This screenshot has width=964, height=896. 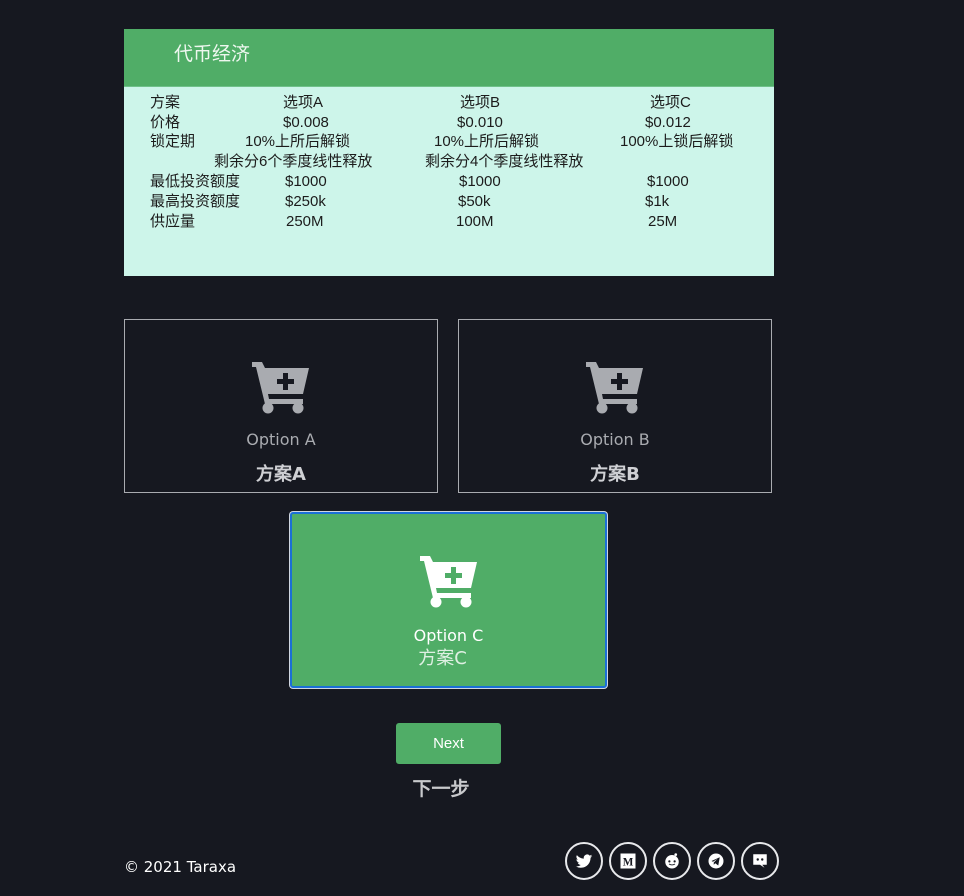 I want to click on option-b-label-cn: 方案B, so click(x=615, y=474).